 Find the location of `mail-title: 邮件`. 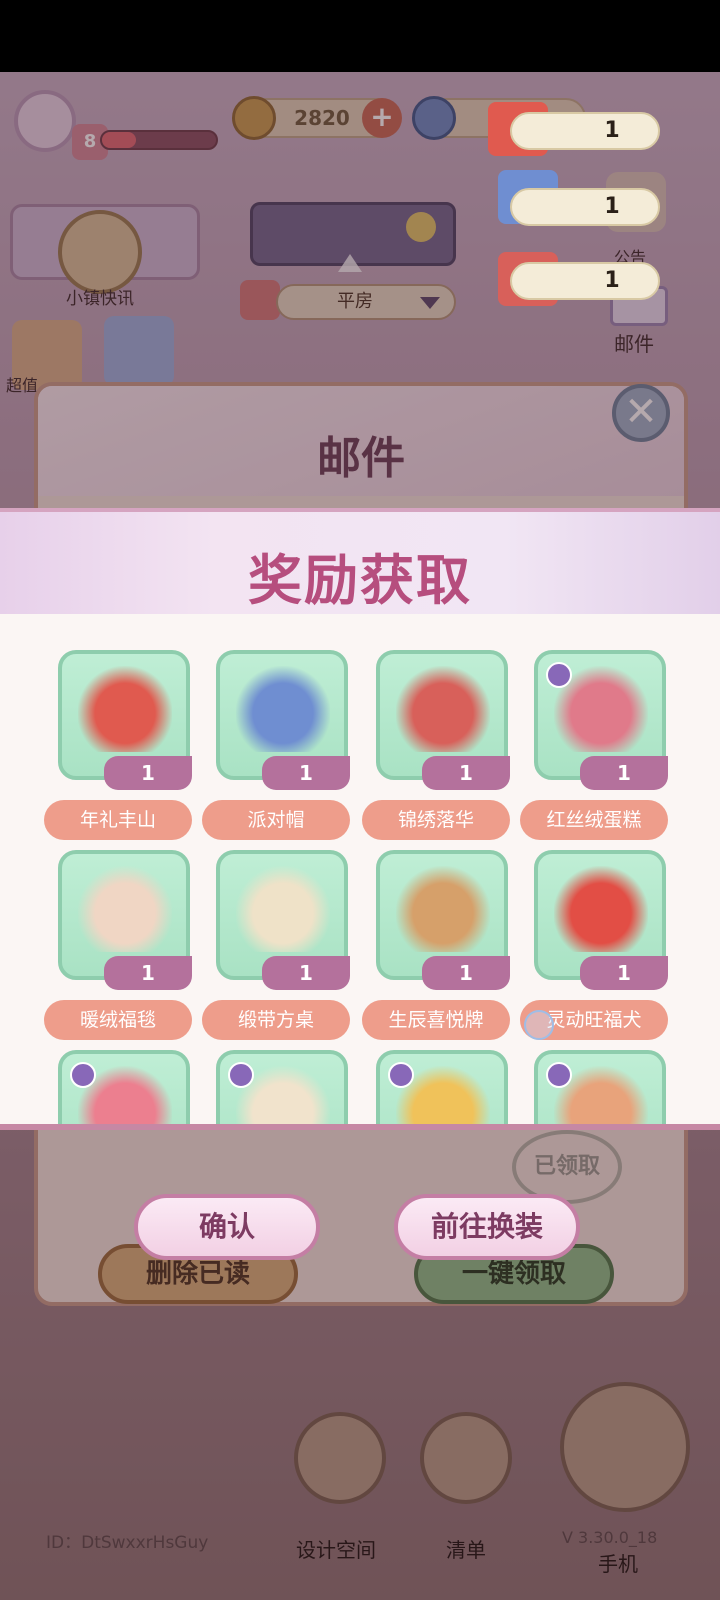

mail-title: 邮件 is located at coordinates (361, 458).